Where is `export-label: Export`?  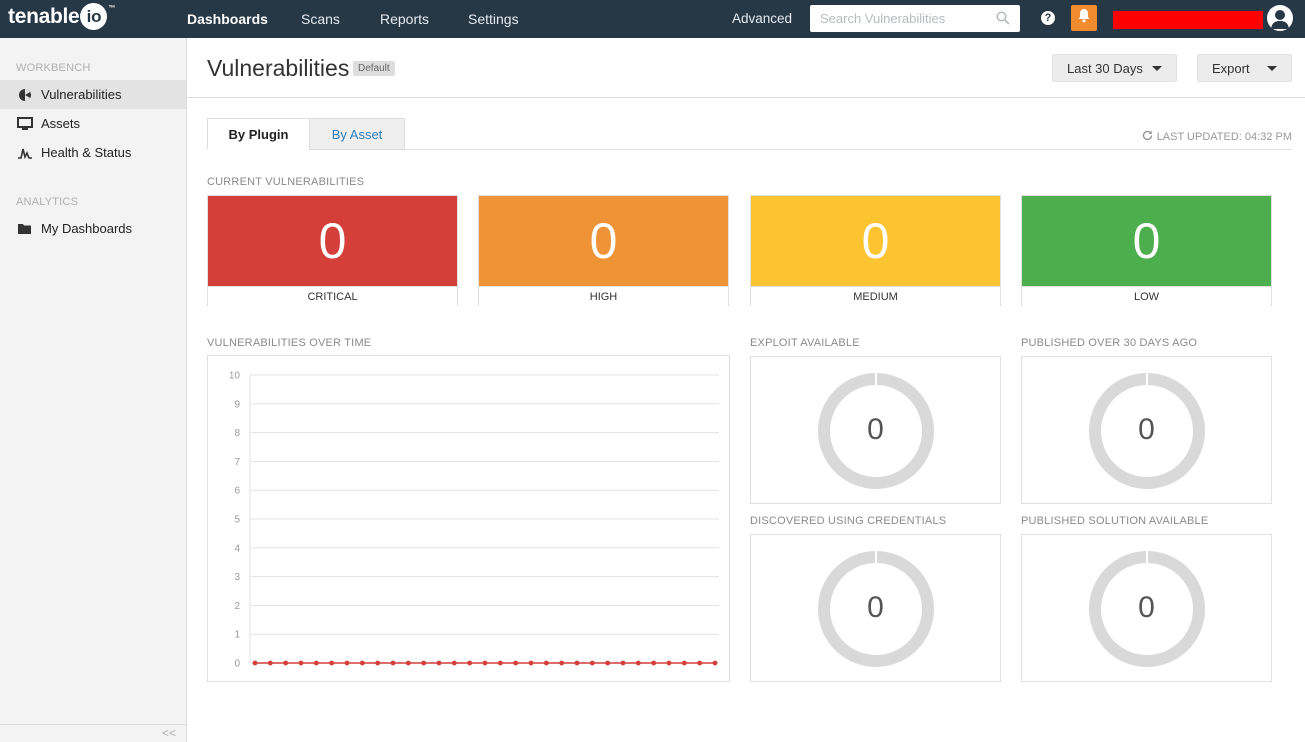 export-label: Export is located at coordinates (1231, 68).